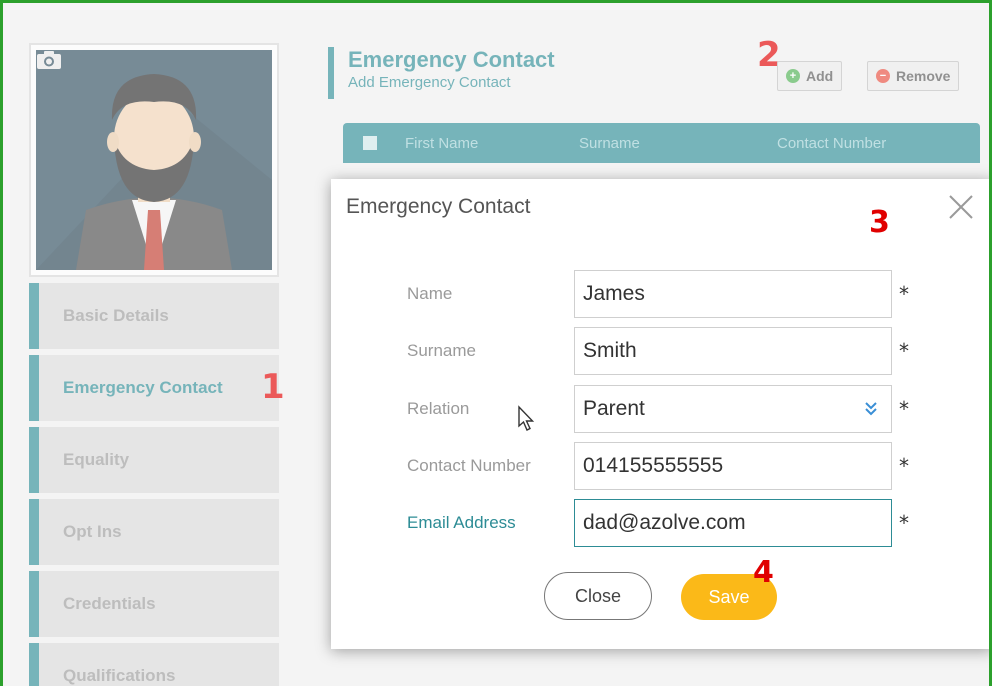  What do you see at coordinates (469, 465) in the screenshot?
I see `contact-number-label: Contact Number` at bounding box center [469, 465].